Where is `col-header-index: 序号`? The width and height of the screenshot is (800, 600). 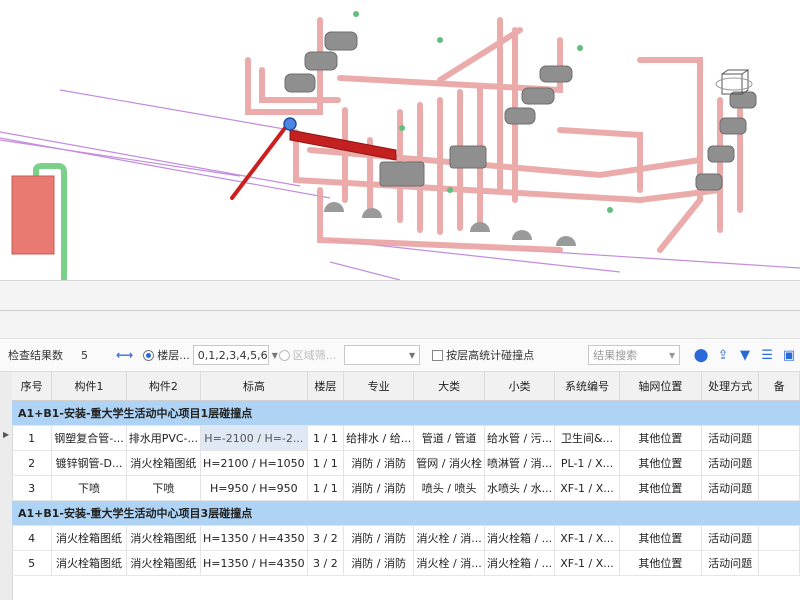 col-header-index: 序号 is located at coordinates (32, 386).